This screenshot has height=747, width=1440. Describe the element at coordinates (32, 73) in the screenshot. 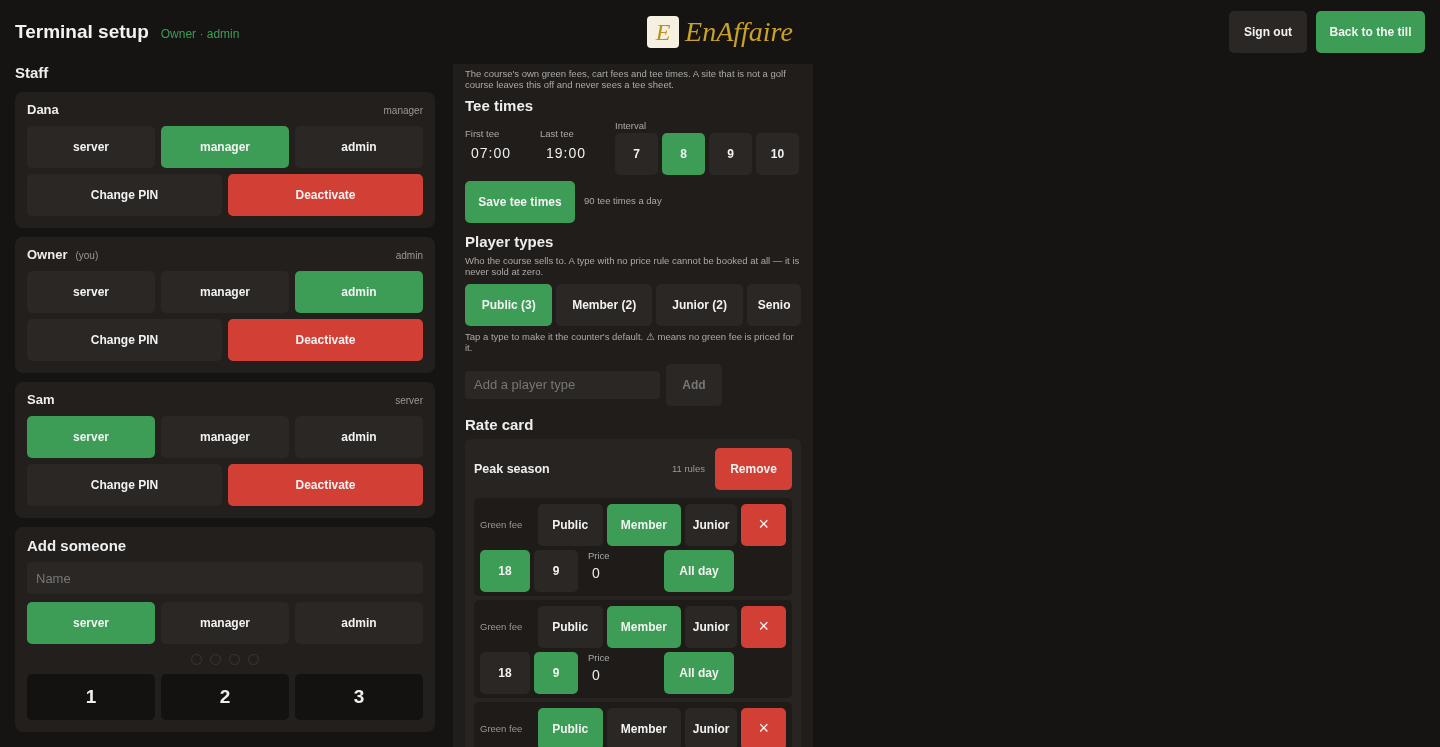

I see `section-heading: Staff` at that location.